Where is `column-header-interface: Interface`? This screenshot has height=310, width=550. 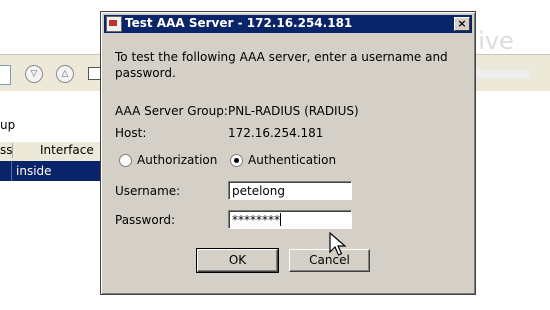
column-header-interface: Interface is located at coordinates (67, 150).